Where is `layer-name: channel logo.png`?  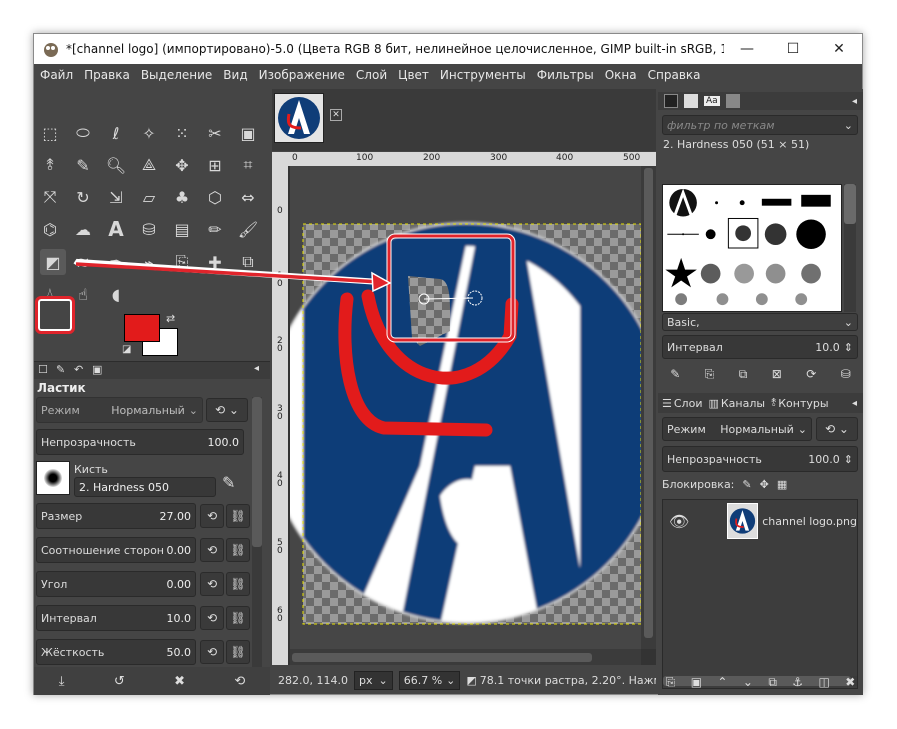
layer-name: channel logo.png is located at coordinates (809, 521).